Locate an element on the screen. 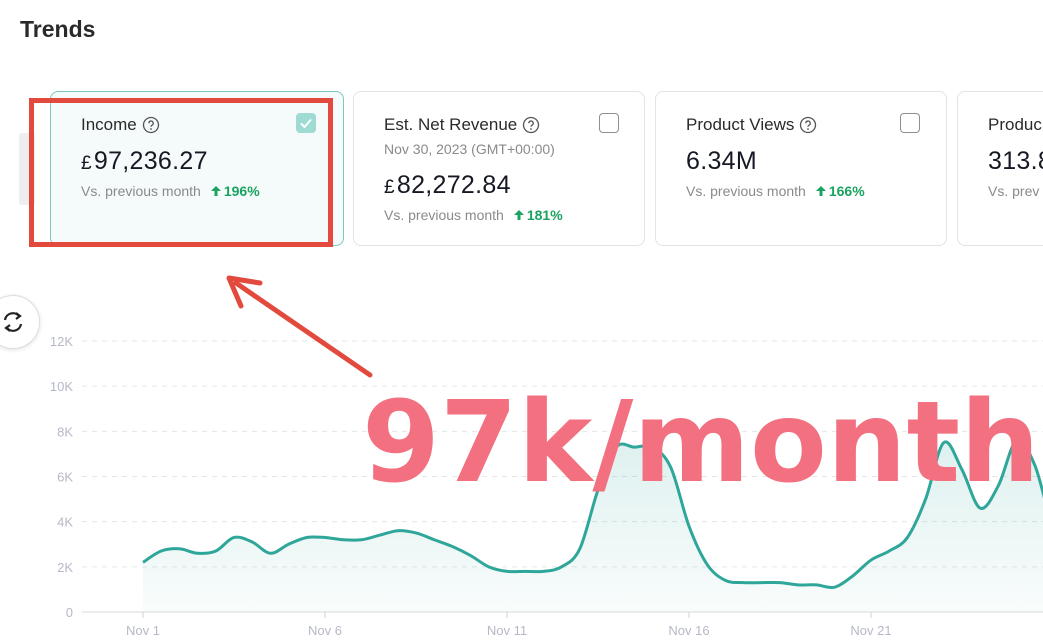  x-tick-label: Nov 16 is located at coordinates (688, 630).